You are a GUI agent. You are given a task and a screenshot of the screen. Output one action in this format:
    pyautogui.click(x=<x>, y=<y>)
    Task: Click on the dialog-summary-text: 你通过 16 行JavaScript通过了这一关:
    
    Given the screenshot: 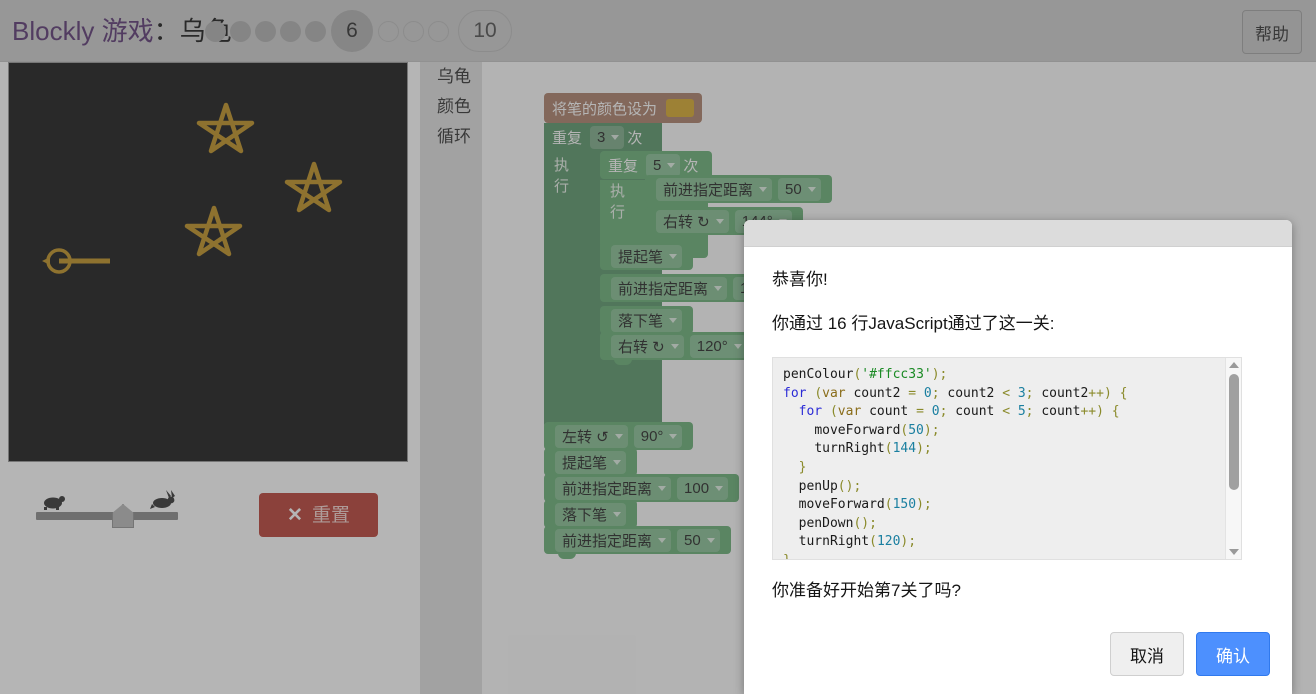 What is the action you would take?
    pyautogui.click(x=913, y=323)
    